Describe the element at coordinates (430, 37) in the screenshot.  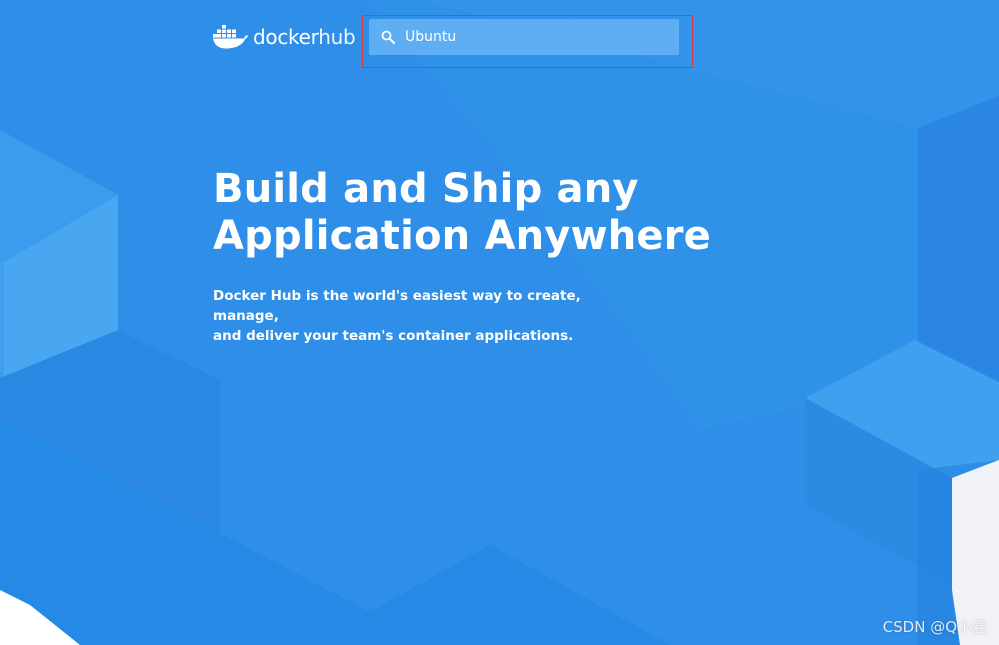
I see `search-input-value: Ubuntu` at that location.